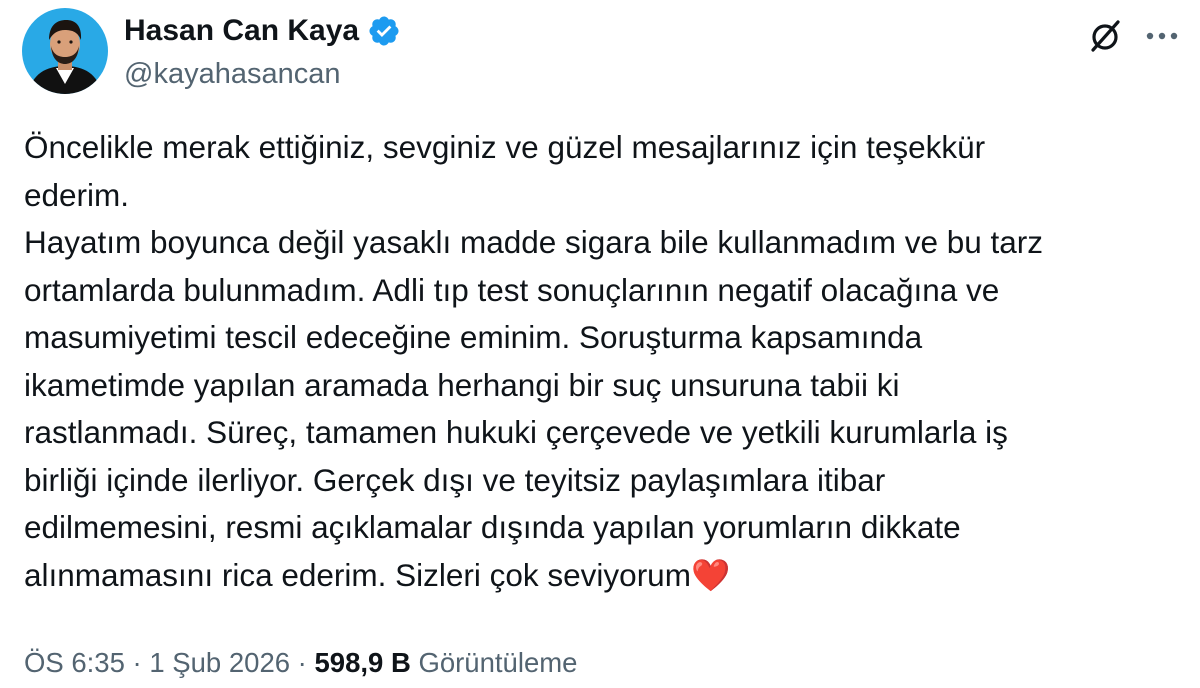 Image resolution: width=1200 pixels, height=688 pixels. I want to click on verified-badge-icon, so click(384, 31).